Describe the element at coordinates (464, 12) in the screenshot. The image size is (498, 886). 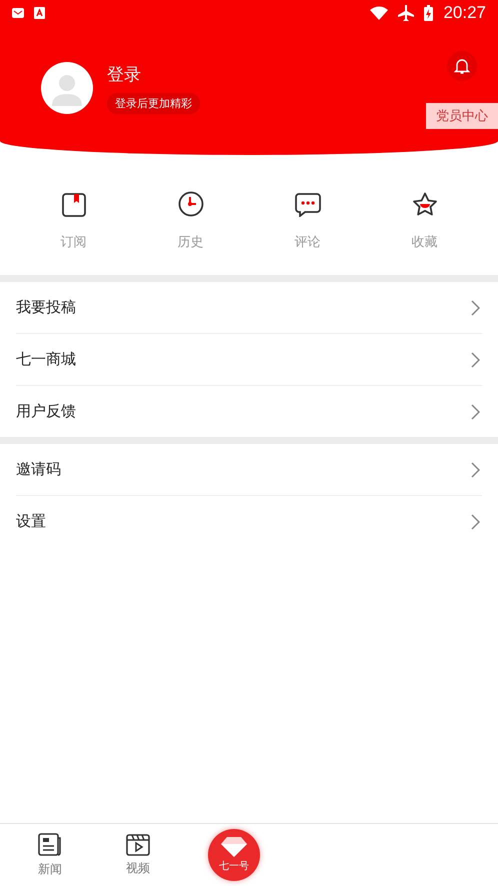
I see `status-time: 20:27` at that location.